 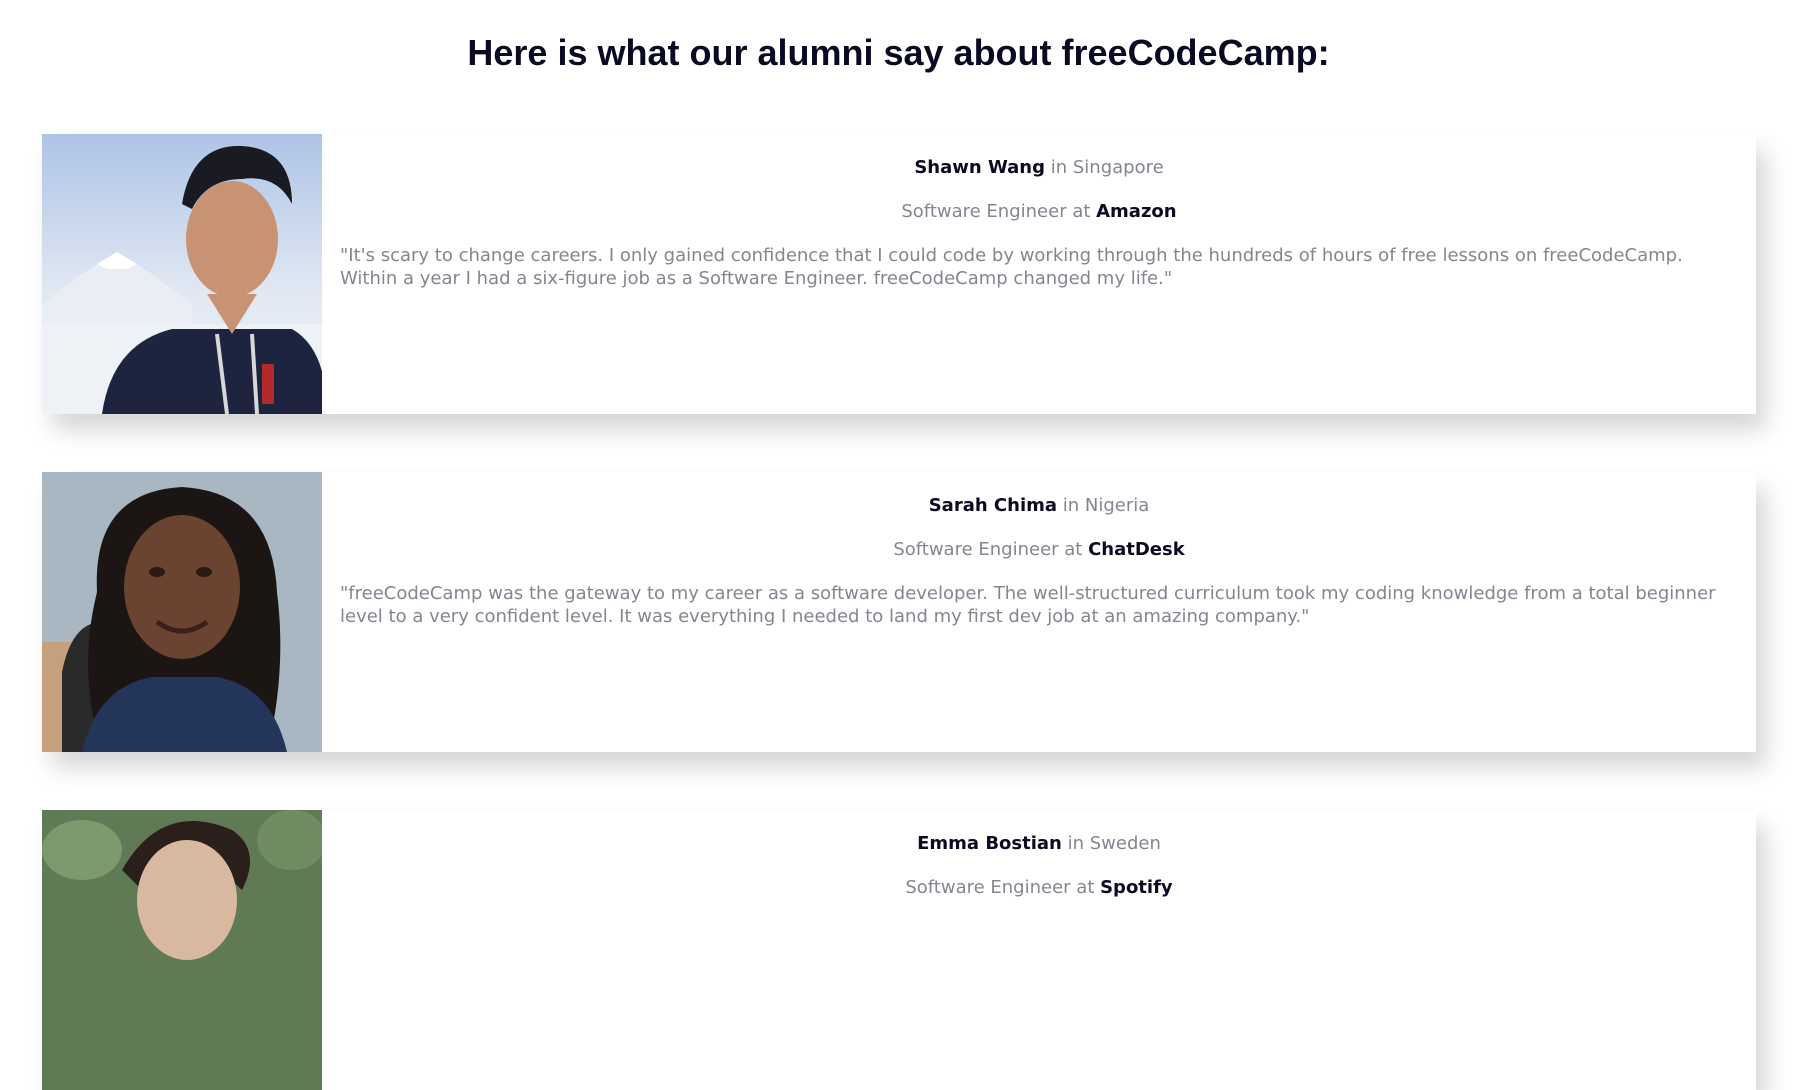 I want to click on job-line: Software Engineer at Amazon, so click(x=1039, y=212).